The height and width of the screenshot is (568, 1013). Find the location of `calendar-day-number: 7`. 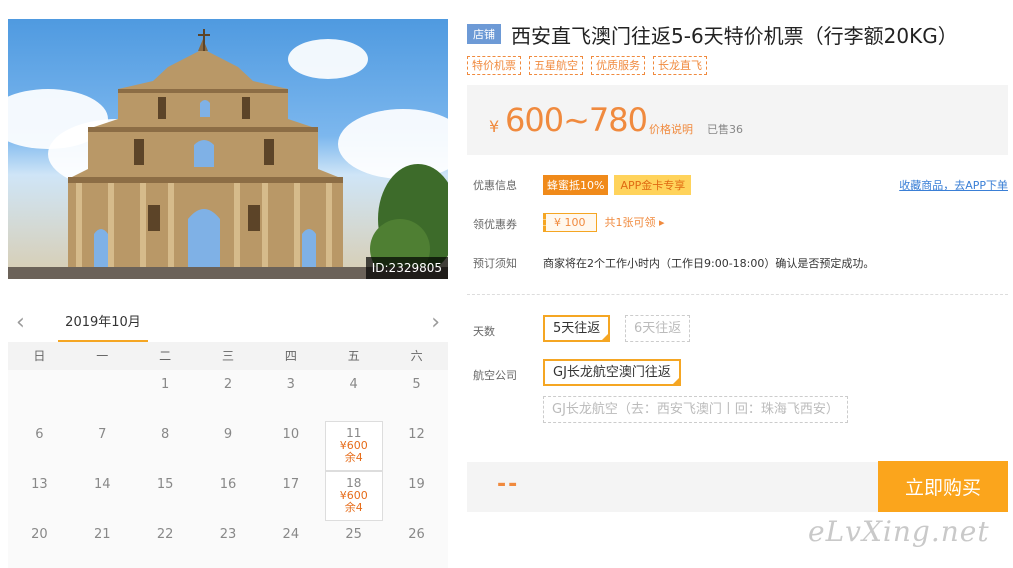

calendar-day-number: 7 is located at coordinates (102, 434).